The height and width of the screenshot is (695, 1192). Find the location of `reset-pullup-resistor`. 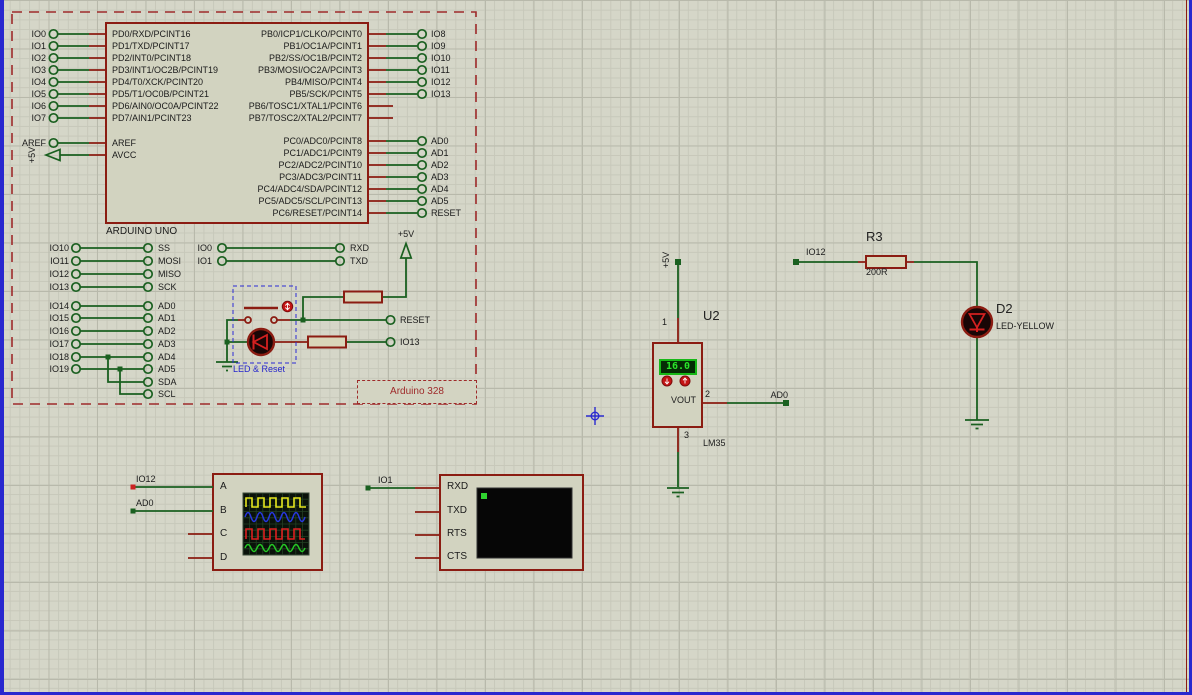

reset-pullup-resistor is located at coordinates (363, 297).